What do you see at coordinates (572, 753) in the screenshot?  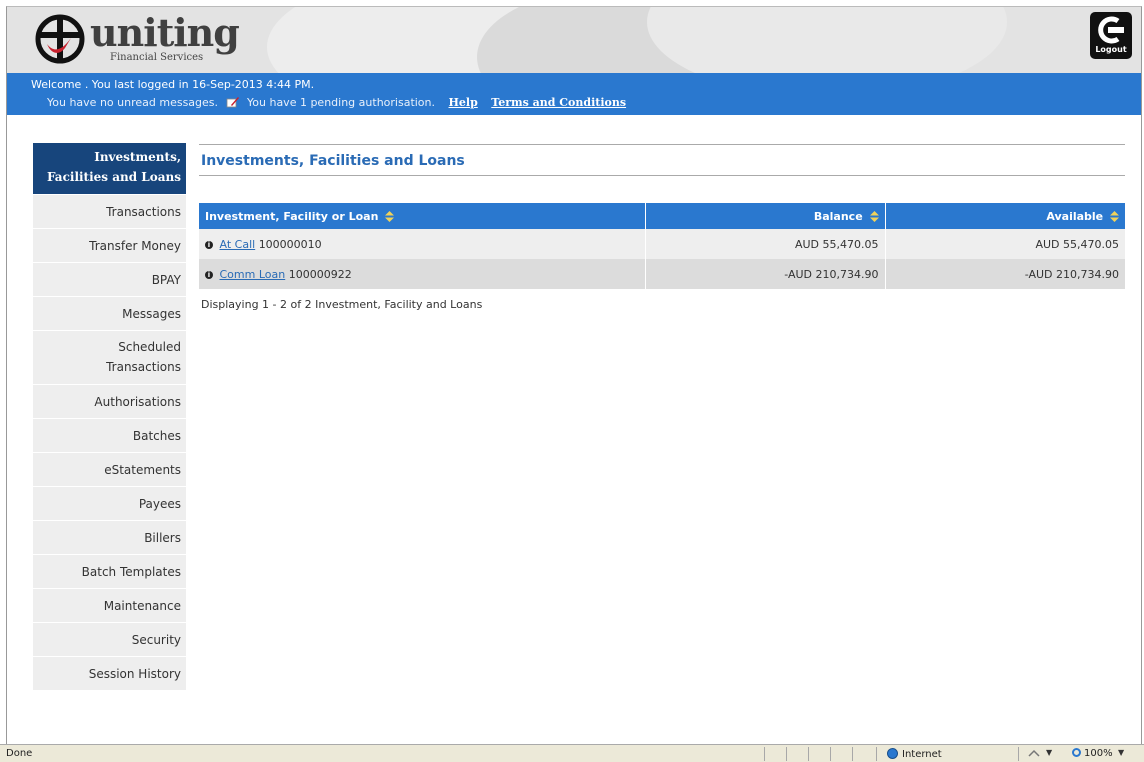 I see `browser-status-bar: Done Internet ▼ 100% ▼` at bounding box center [572, 753].